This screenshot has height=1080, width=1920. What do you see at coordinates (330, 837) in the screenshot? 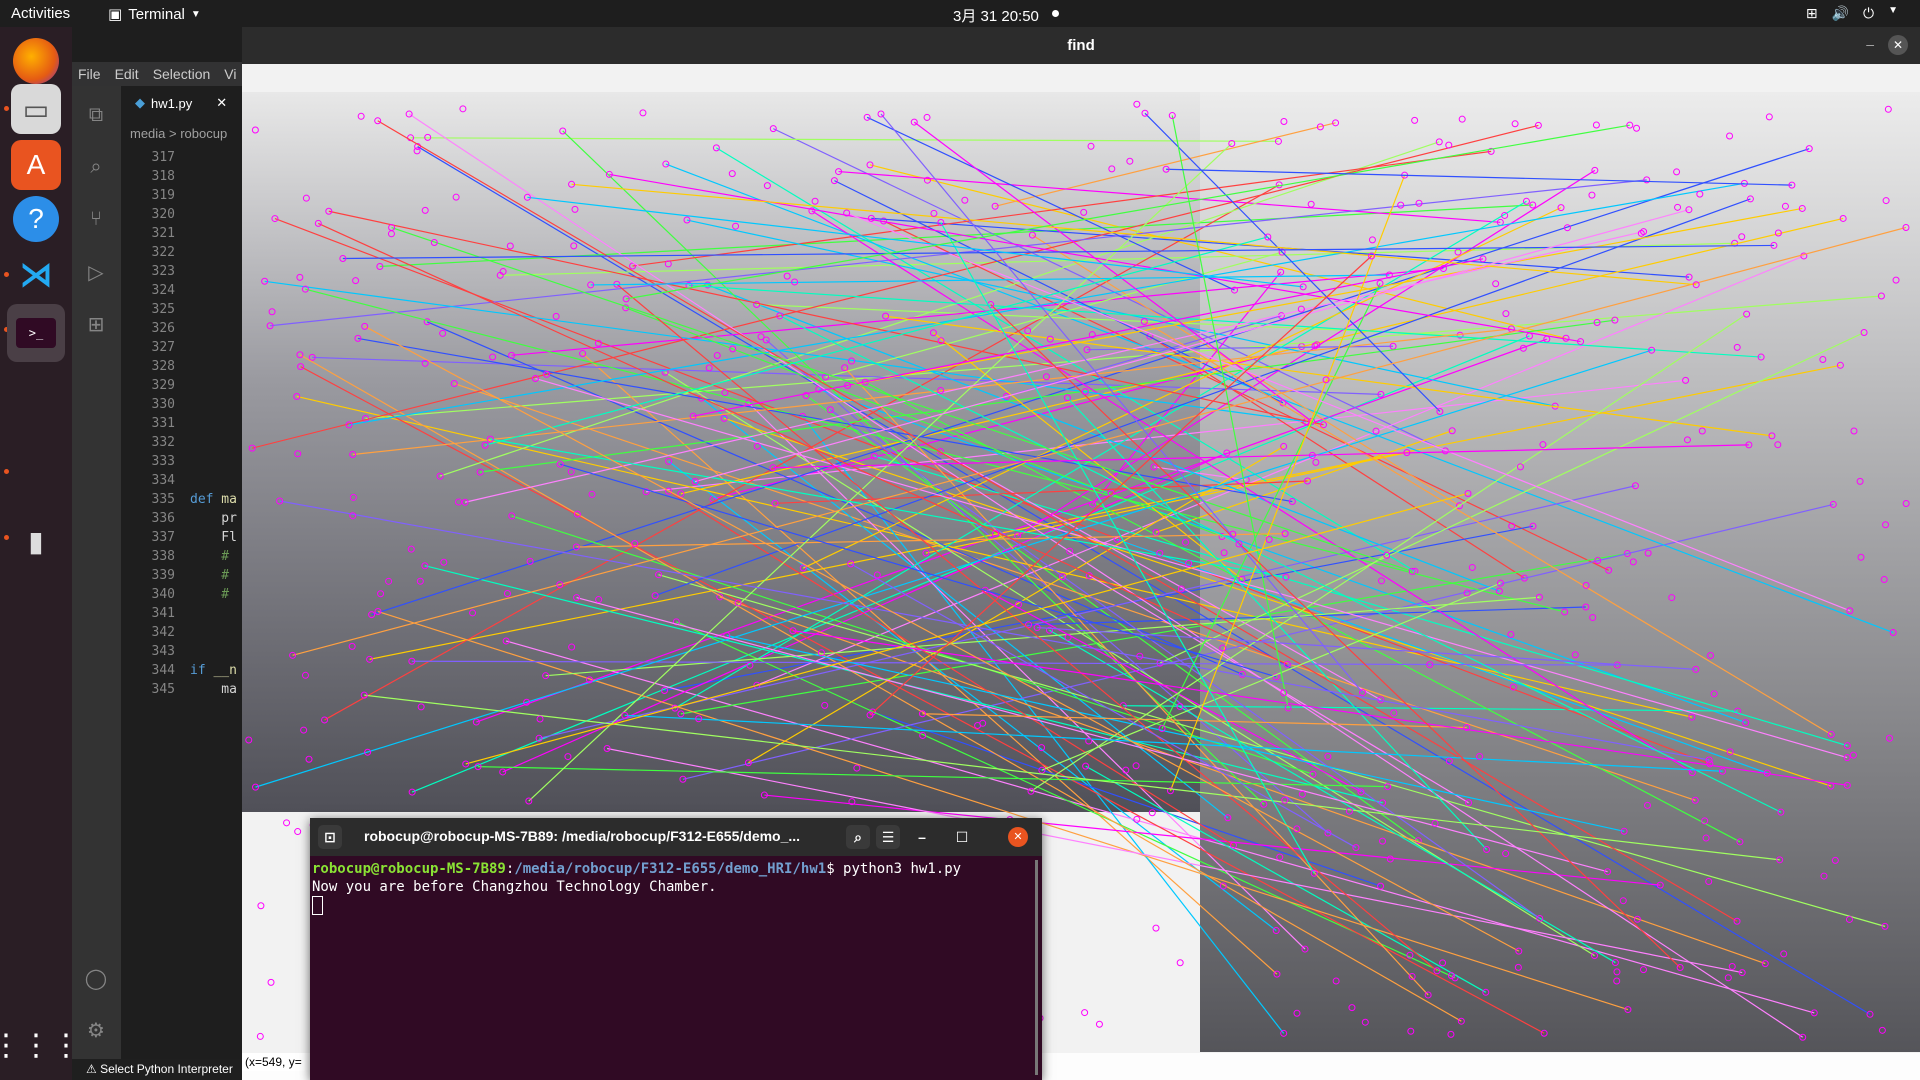
I see `new-tab-icon: ⊡` at bounding box center [330, 837].